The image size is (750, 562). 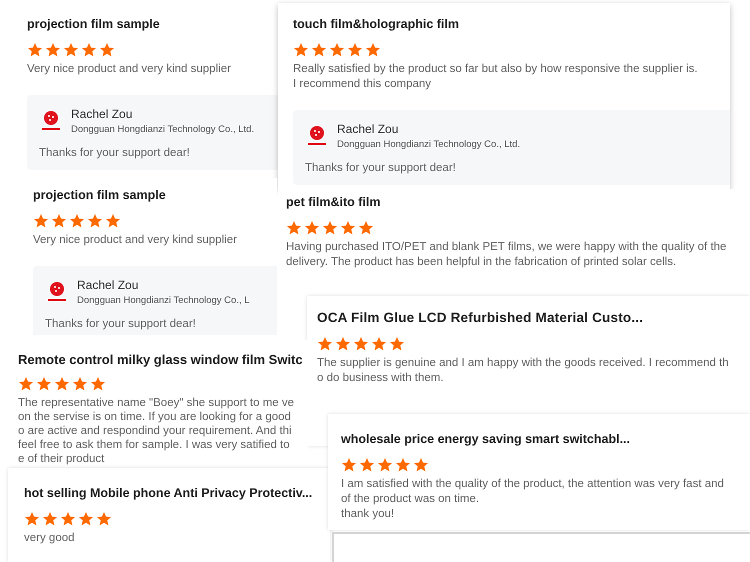 What do you see at coordinates (362, 84) in the screenshot?
I see `review-text: I recommend this company` at bounding box center [362, 84].